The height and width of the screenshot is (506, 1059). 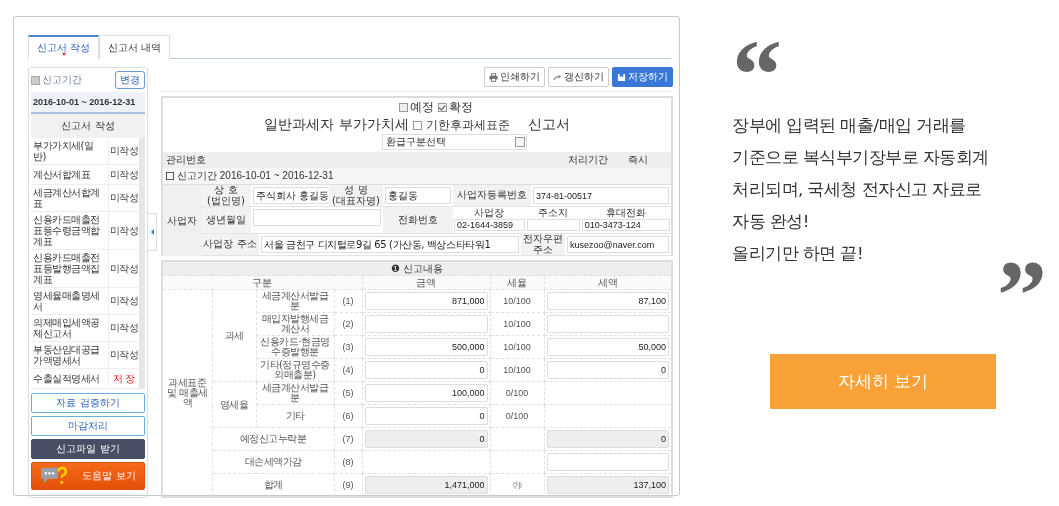 What do you see at coordinates (273, 439) in the screenshot?
I see `row-label: 예정신고누락분` at bounding box center [273, 439].